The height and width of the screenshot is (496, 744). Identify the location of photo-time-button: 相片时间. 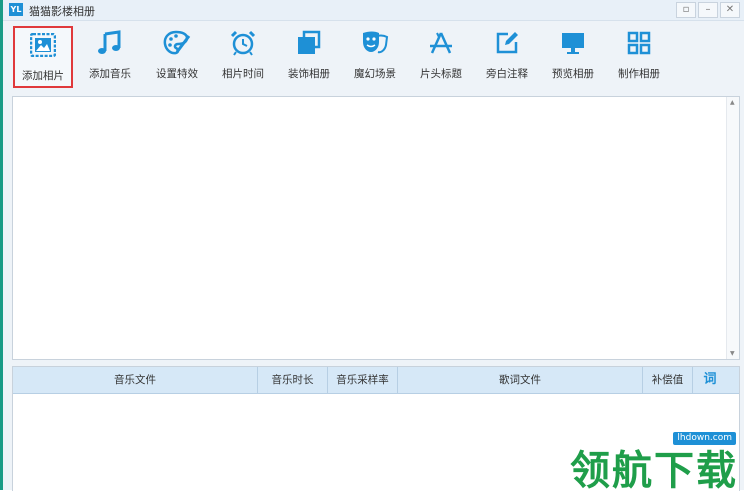
(243, 57).